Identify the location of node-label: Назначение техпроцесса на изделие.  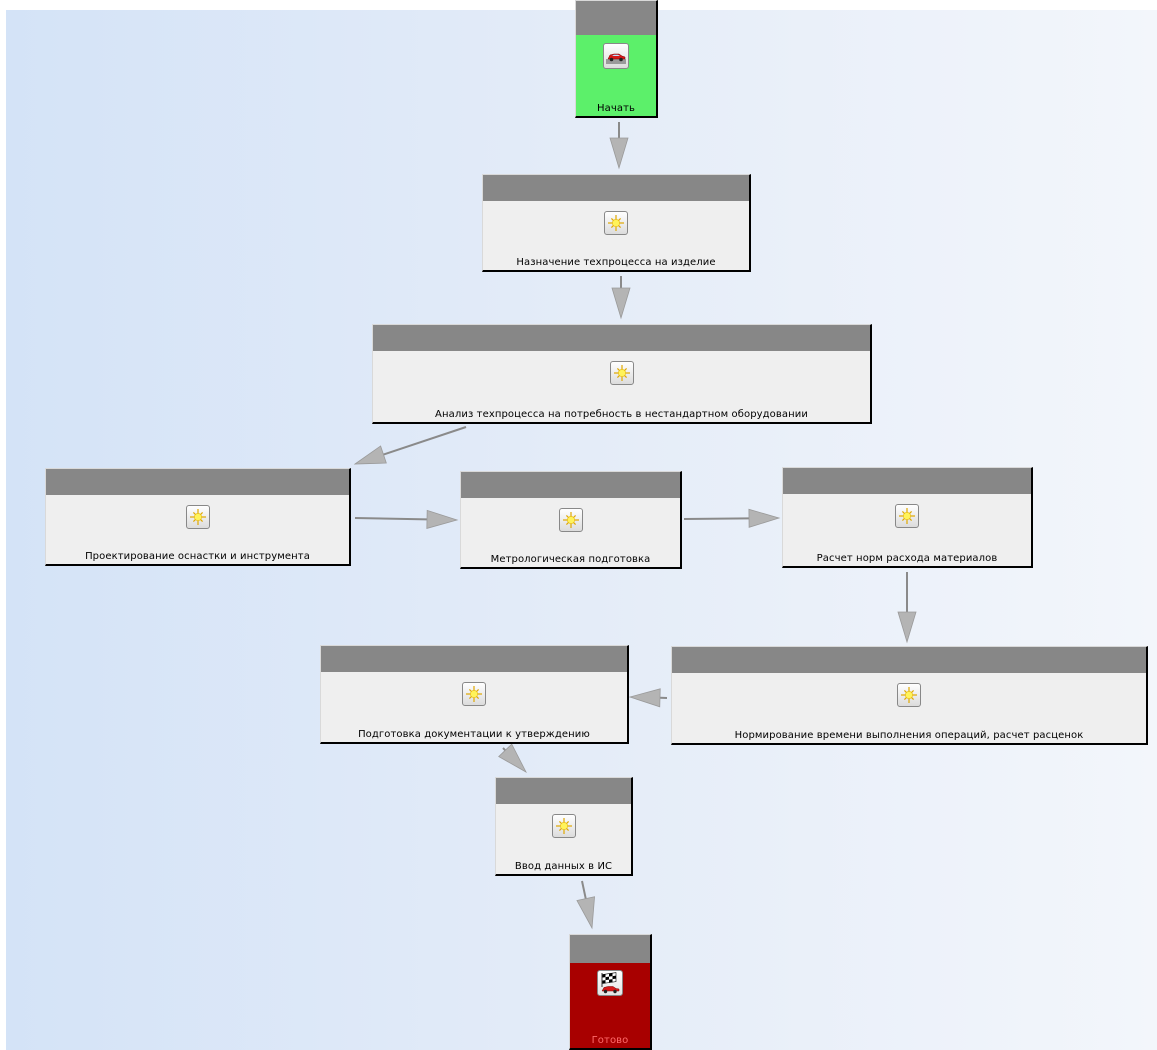
(616, 262).